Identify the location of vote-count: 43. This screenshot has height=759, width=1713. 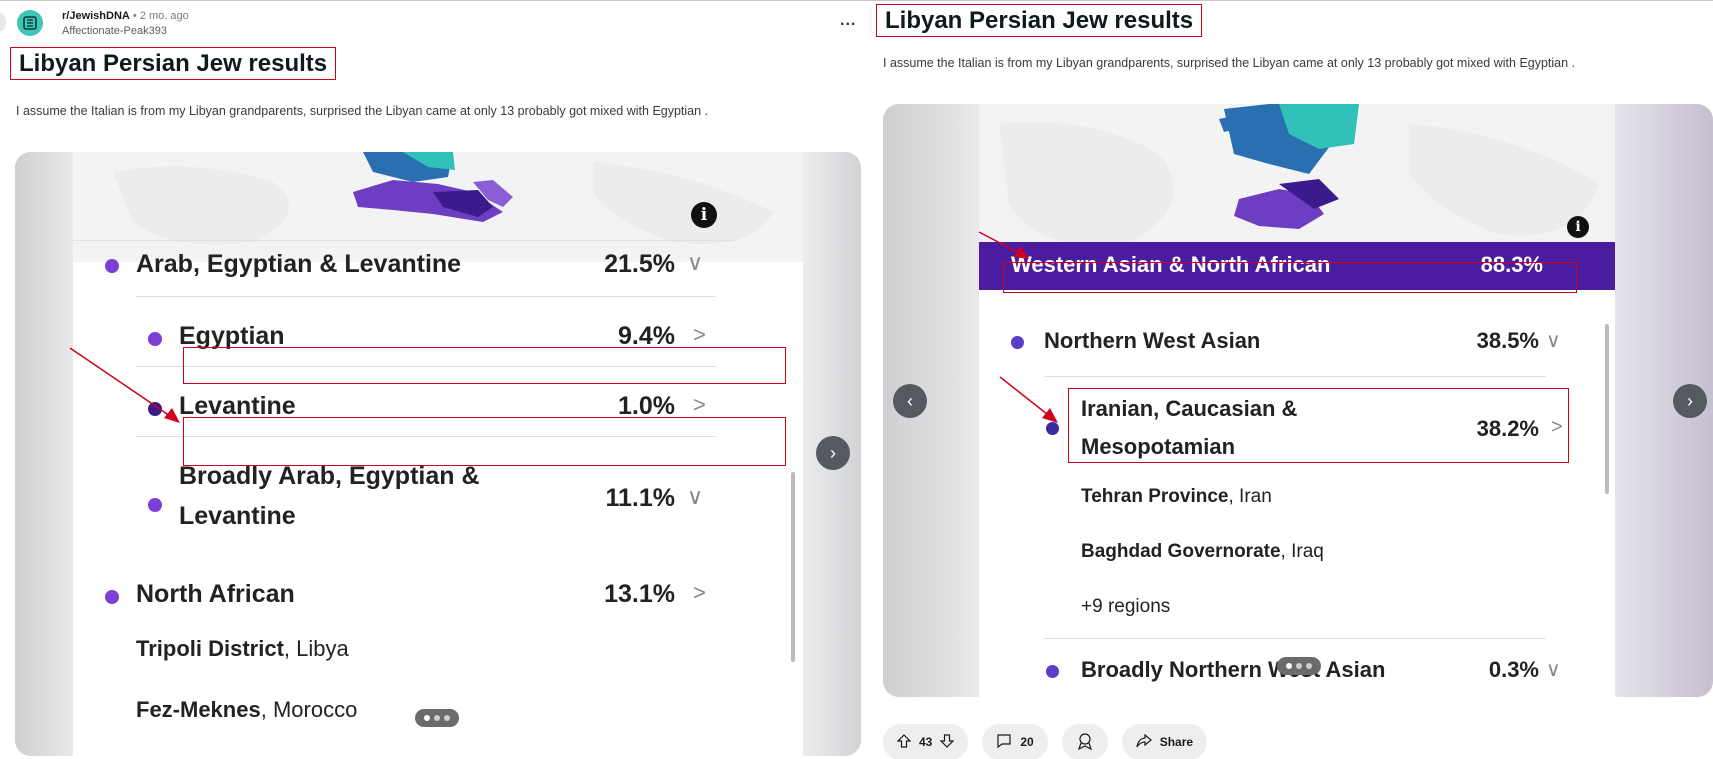
(926, 742).